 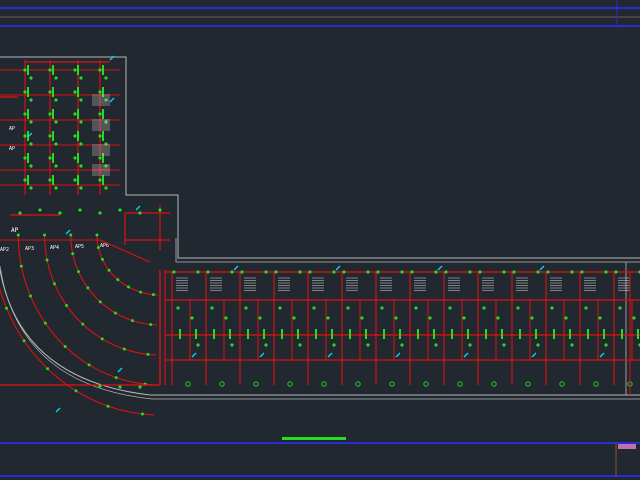 I want to click on drawing-text: AP5, so click(x=79, y=247).